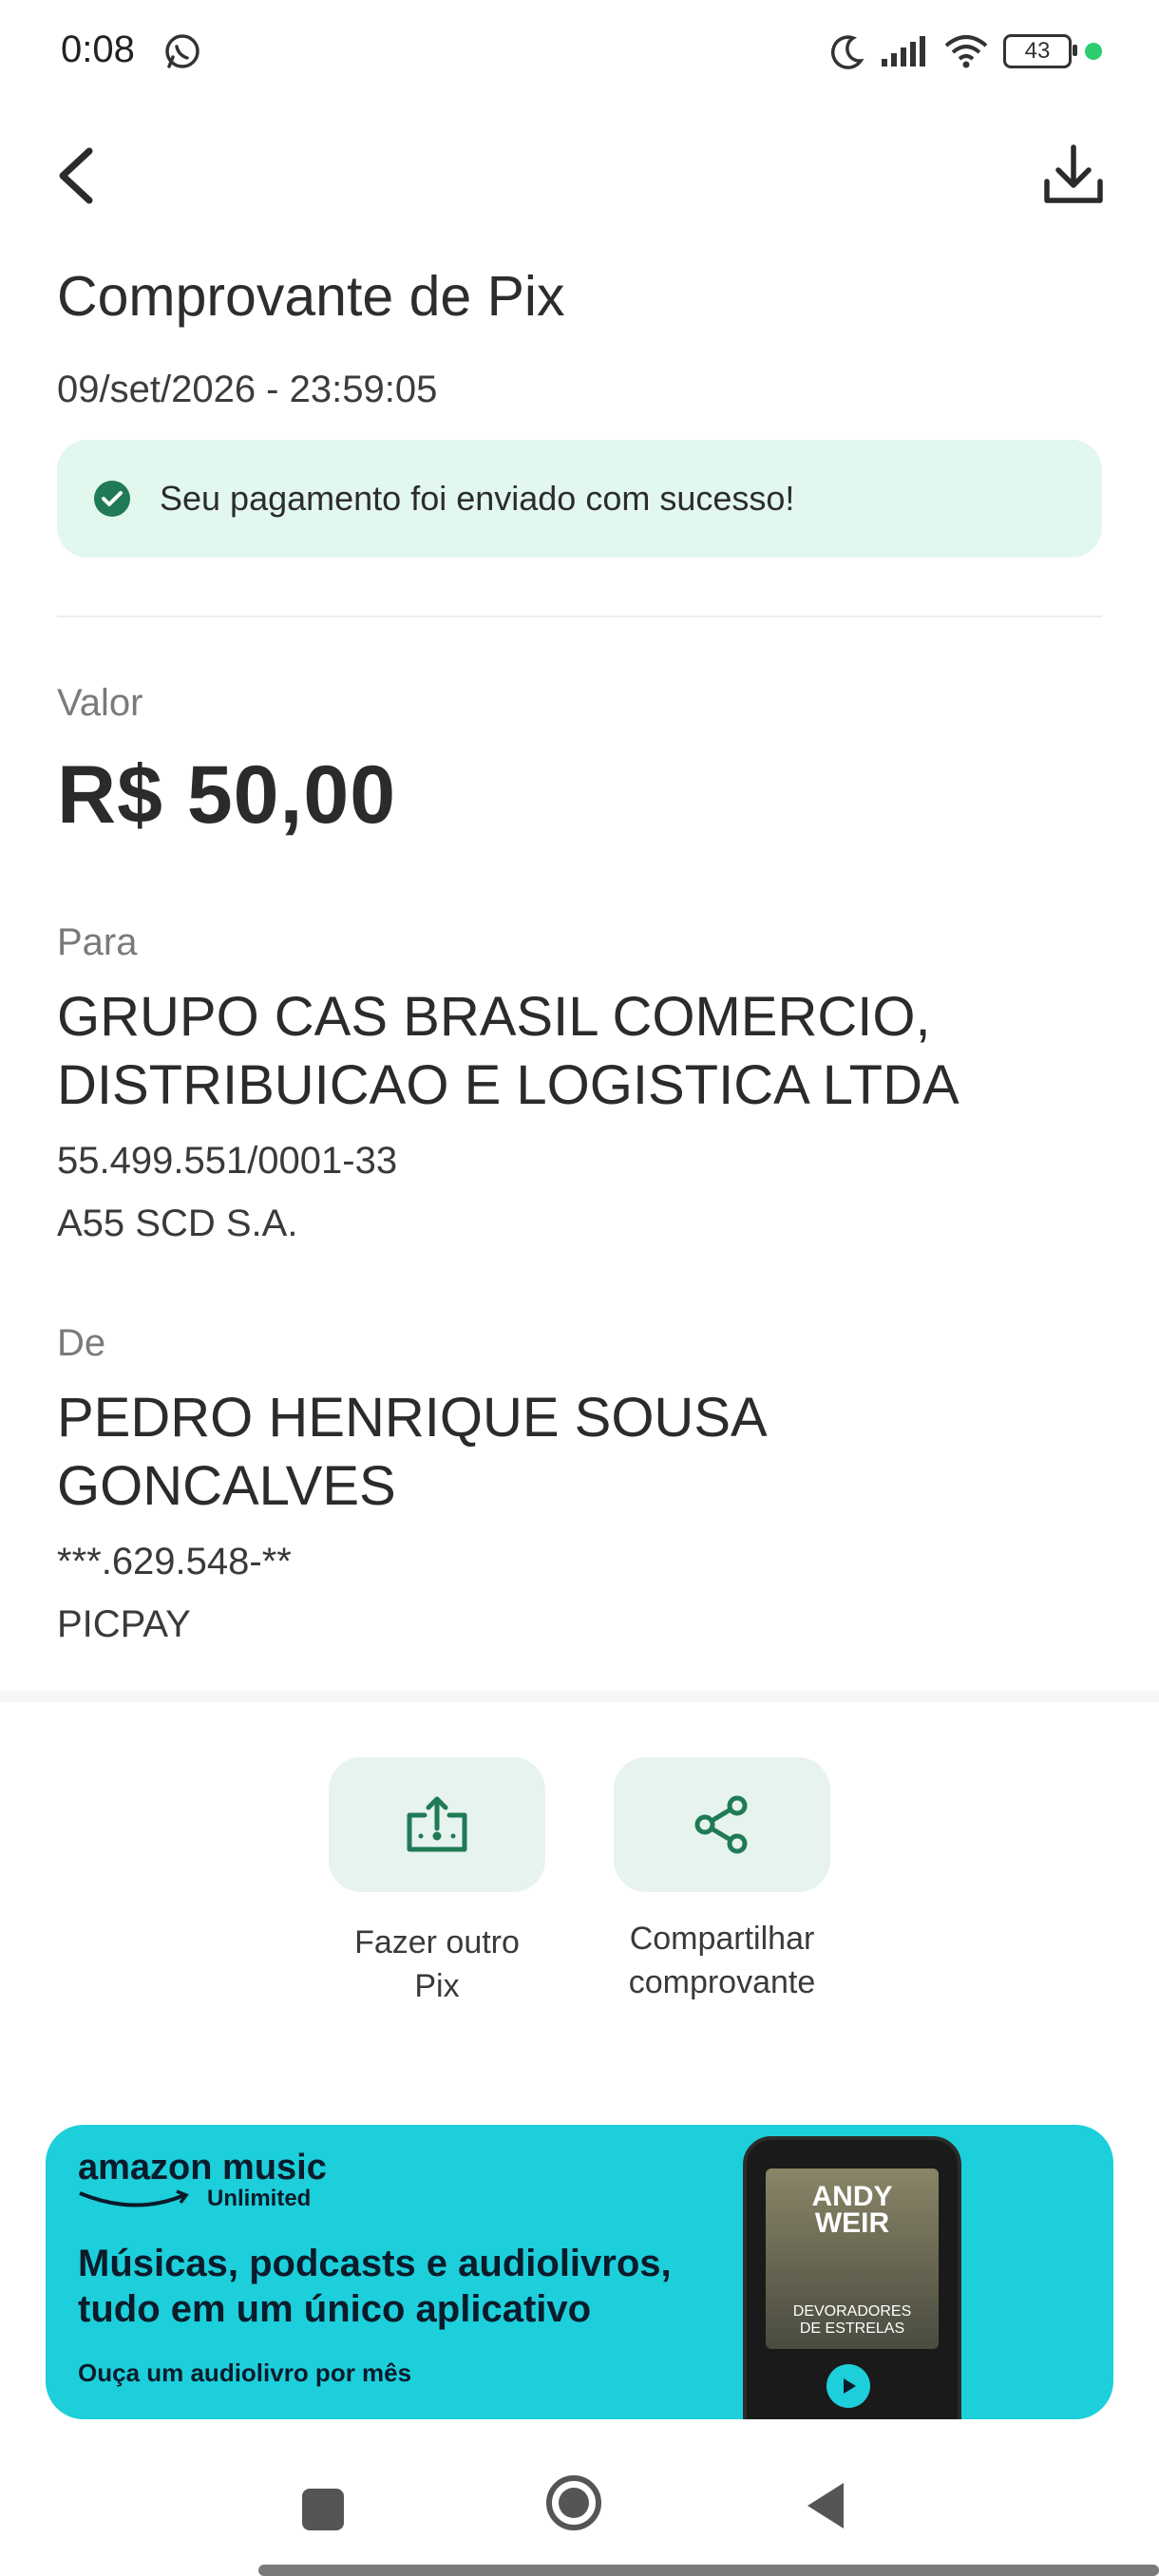 This screenshot has width=1159, height=2576. I want to click on download-icon, so click(1073, 173).